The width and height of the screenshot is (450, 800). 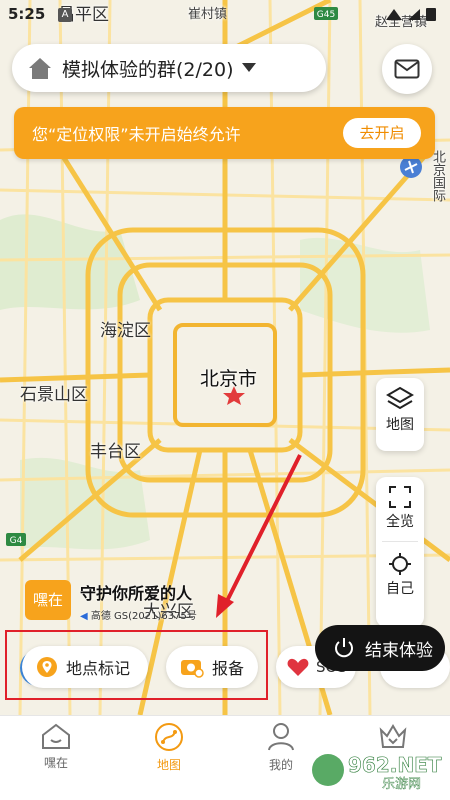 I want to click on heart-icon, so click(x=298, y=667).